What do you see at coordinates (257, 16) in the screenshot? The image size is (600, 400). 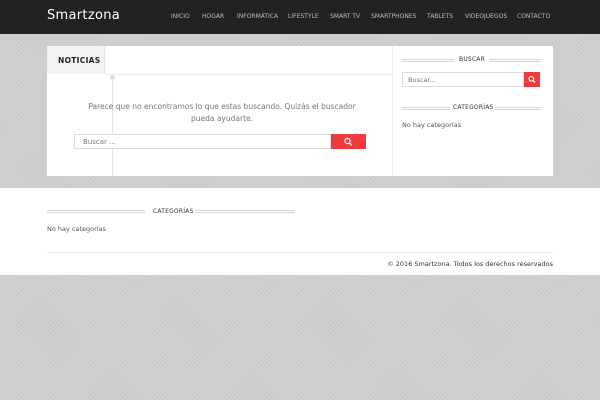 I see `nav-item-informatica: INFORMÁTICA` at bounding box center [257, 16].